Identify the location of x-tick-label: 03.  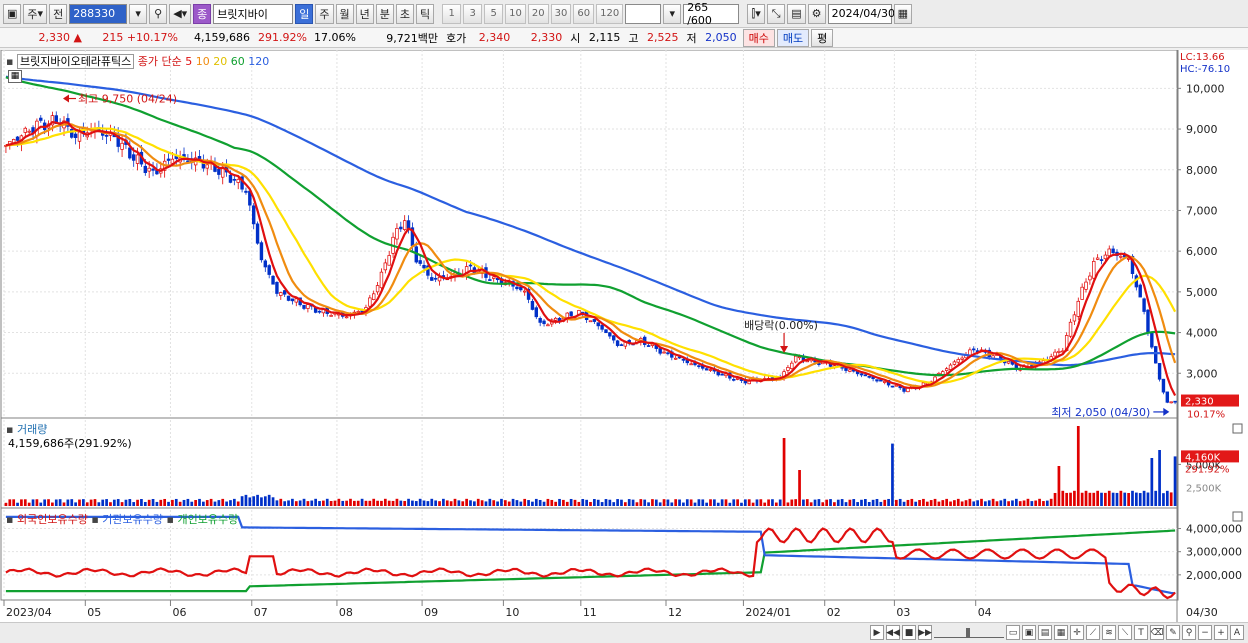
(903, 612).